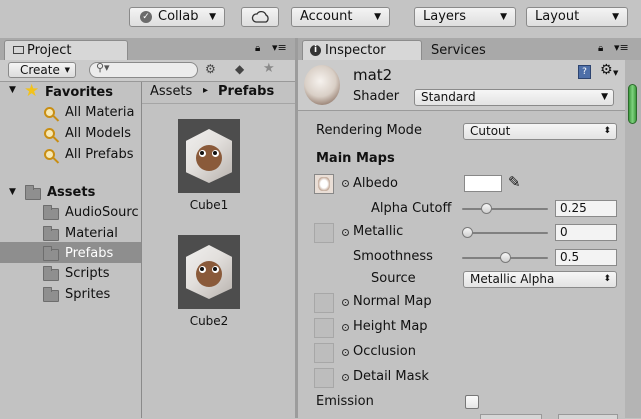  Describe the element at coordinates (490, 131) in the screenshot. I see `rendering-mode-value: Cutout` at that location.